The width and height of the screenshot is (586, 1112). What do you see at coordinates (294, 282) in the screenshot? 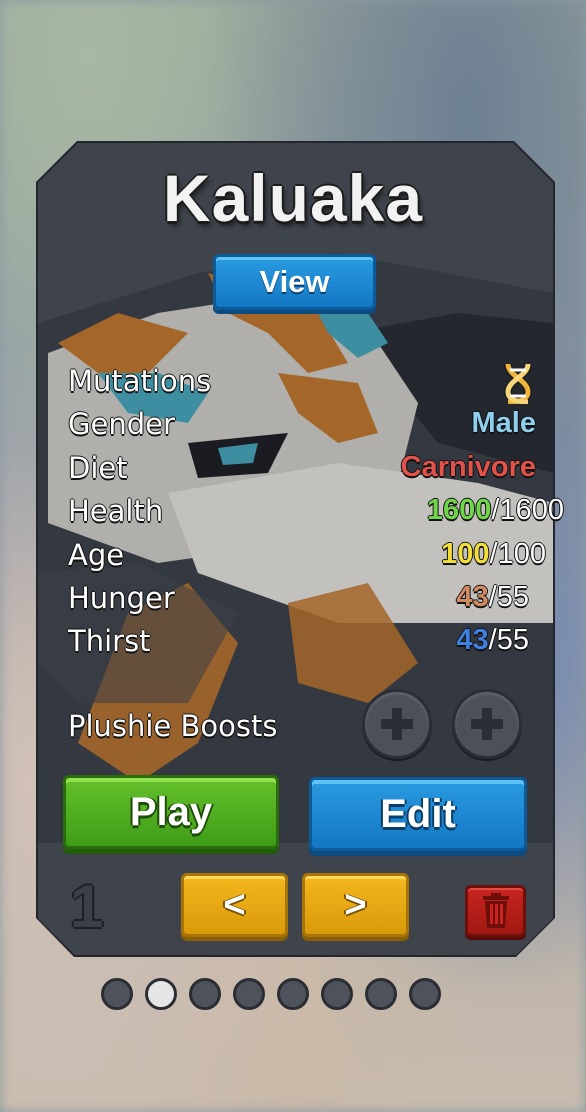
I see `view-button: View` at bounding box center [294, 282].